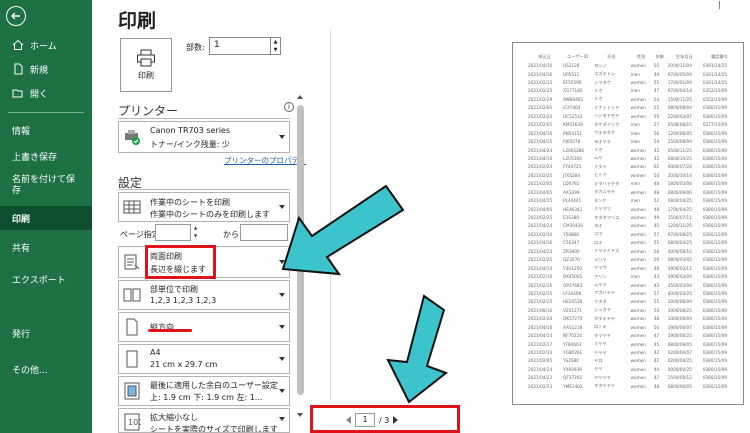  What do you see at coordinates (417, 349) in the screenshot?
I see `arrow-to-page-nav-icon` at bounding box center [417, 349].